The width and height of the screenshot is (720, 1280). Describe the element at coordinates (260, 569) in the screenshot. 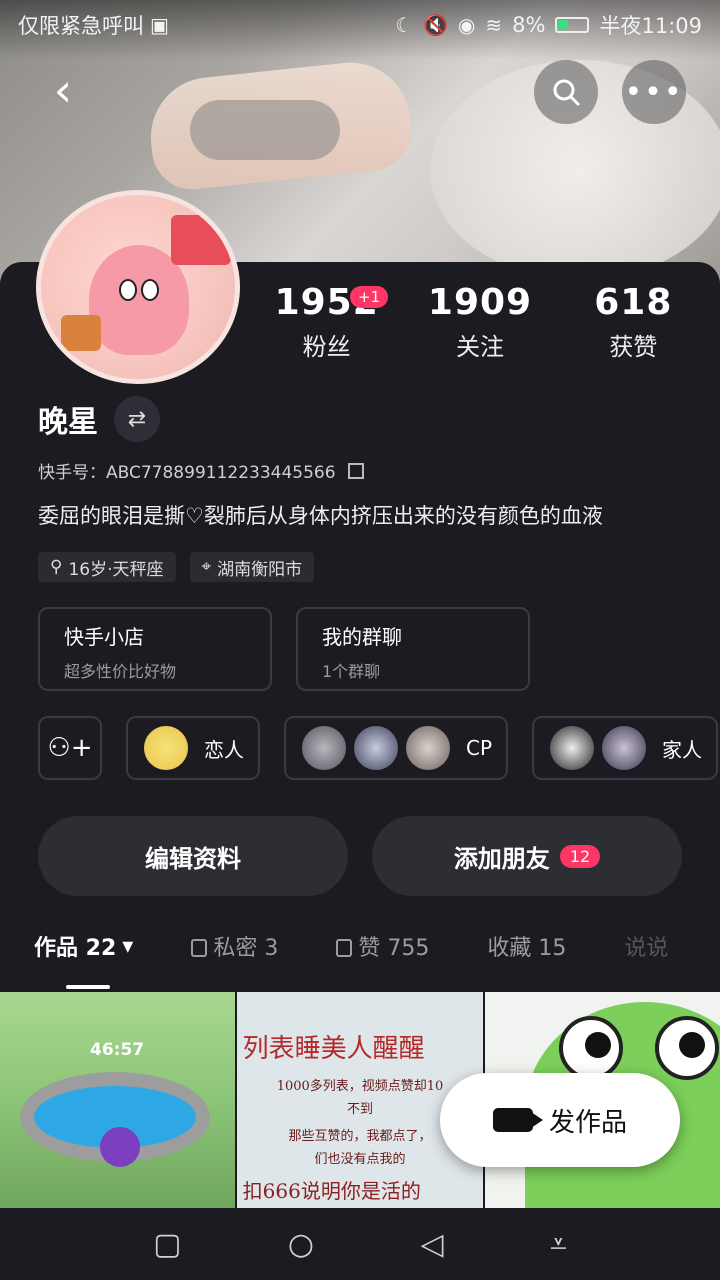

I see `tag-location-label: 湖南衡阳市` at that location.